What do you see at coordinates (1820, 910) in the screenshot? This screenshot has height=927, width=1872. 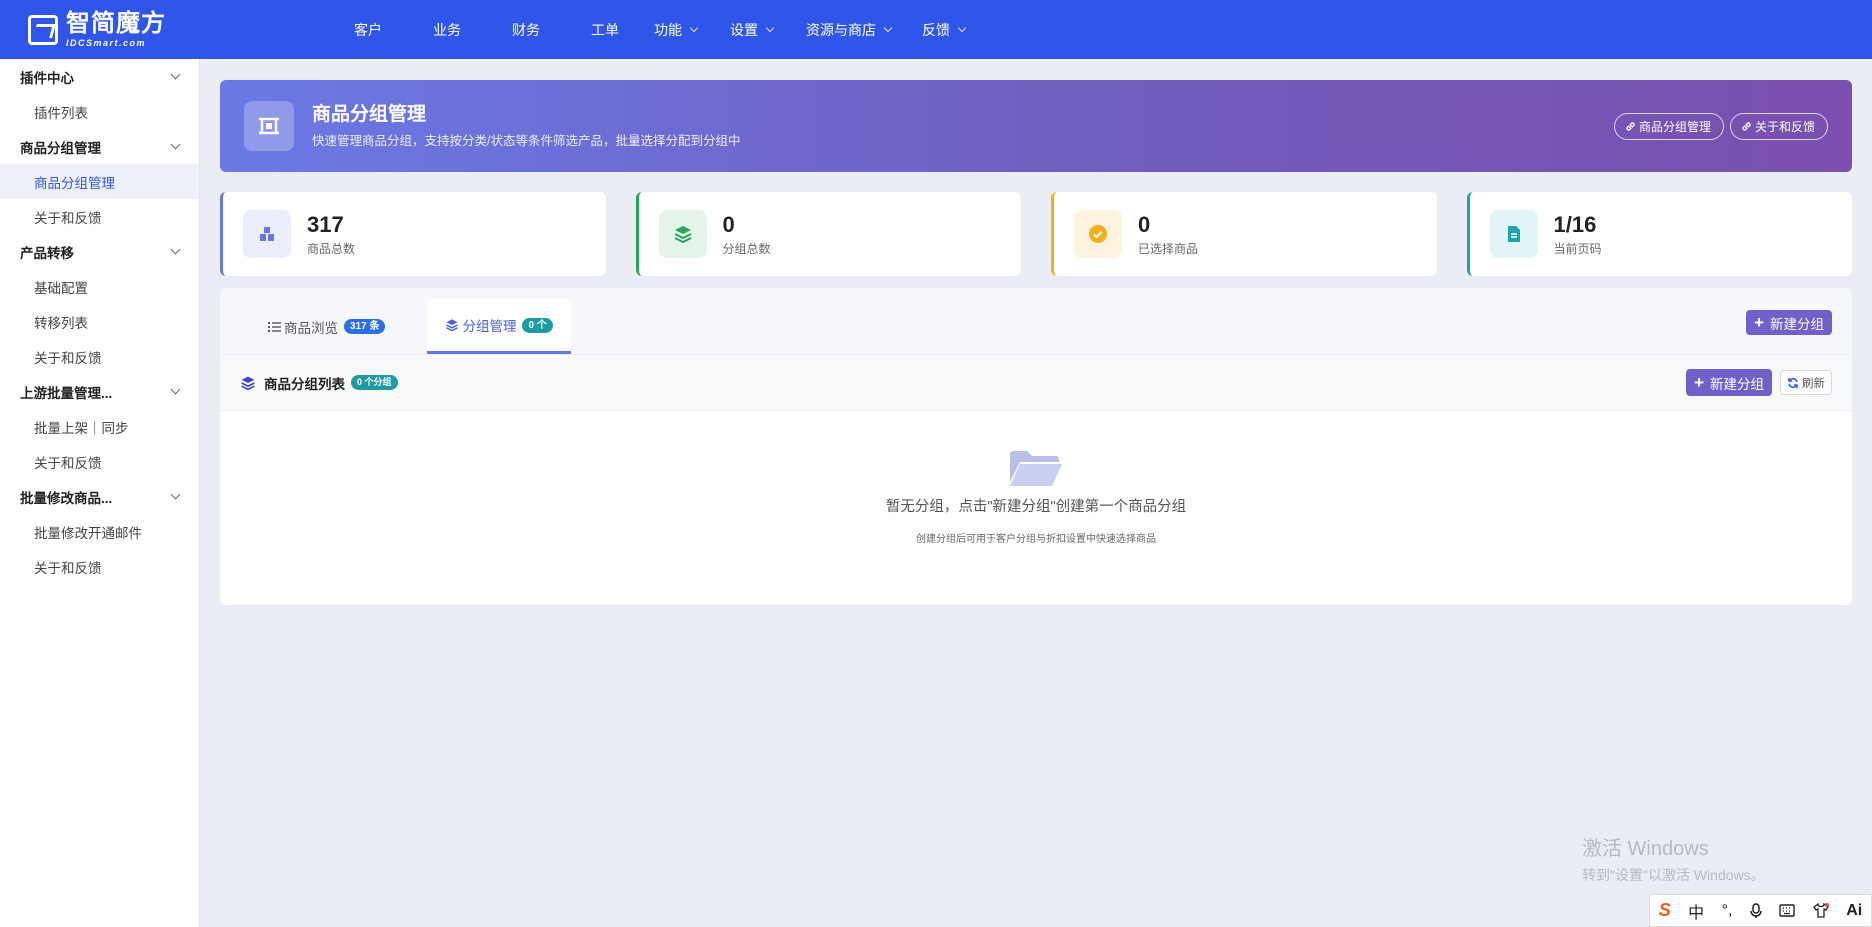 I see `skin-shirt-icon` at bounding box center [1820, 910].